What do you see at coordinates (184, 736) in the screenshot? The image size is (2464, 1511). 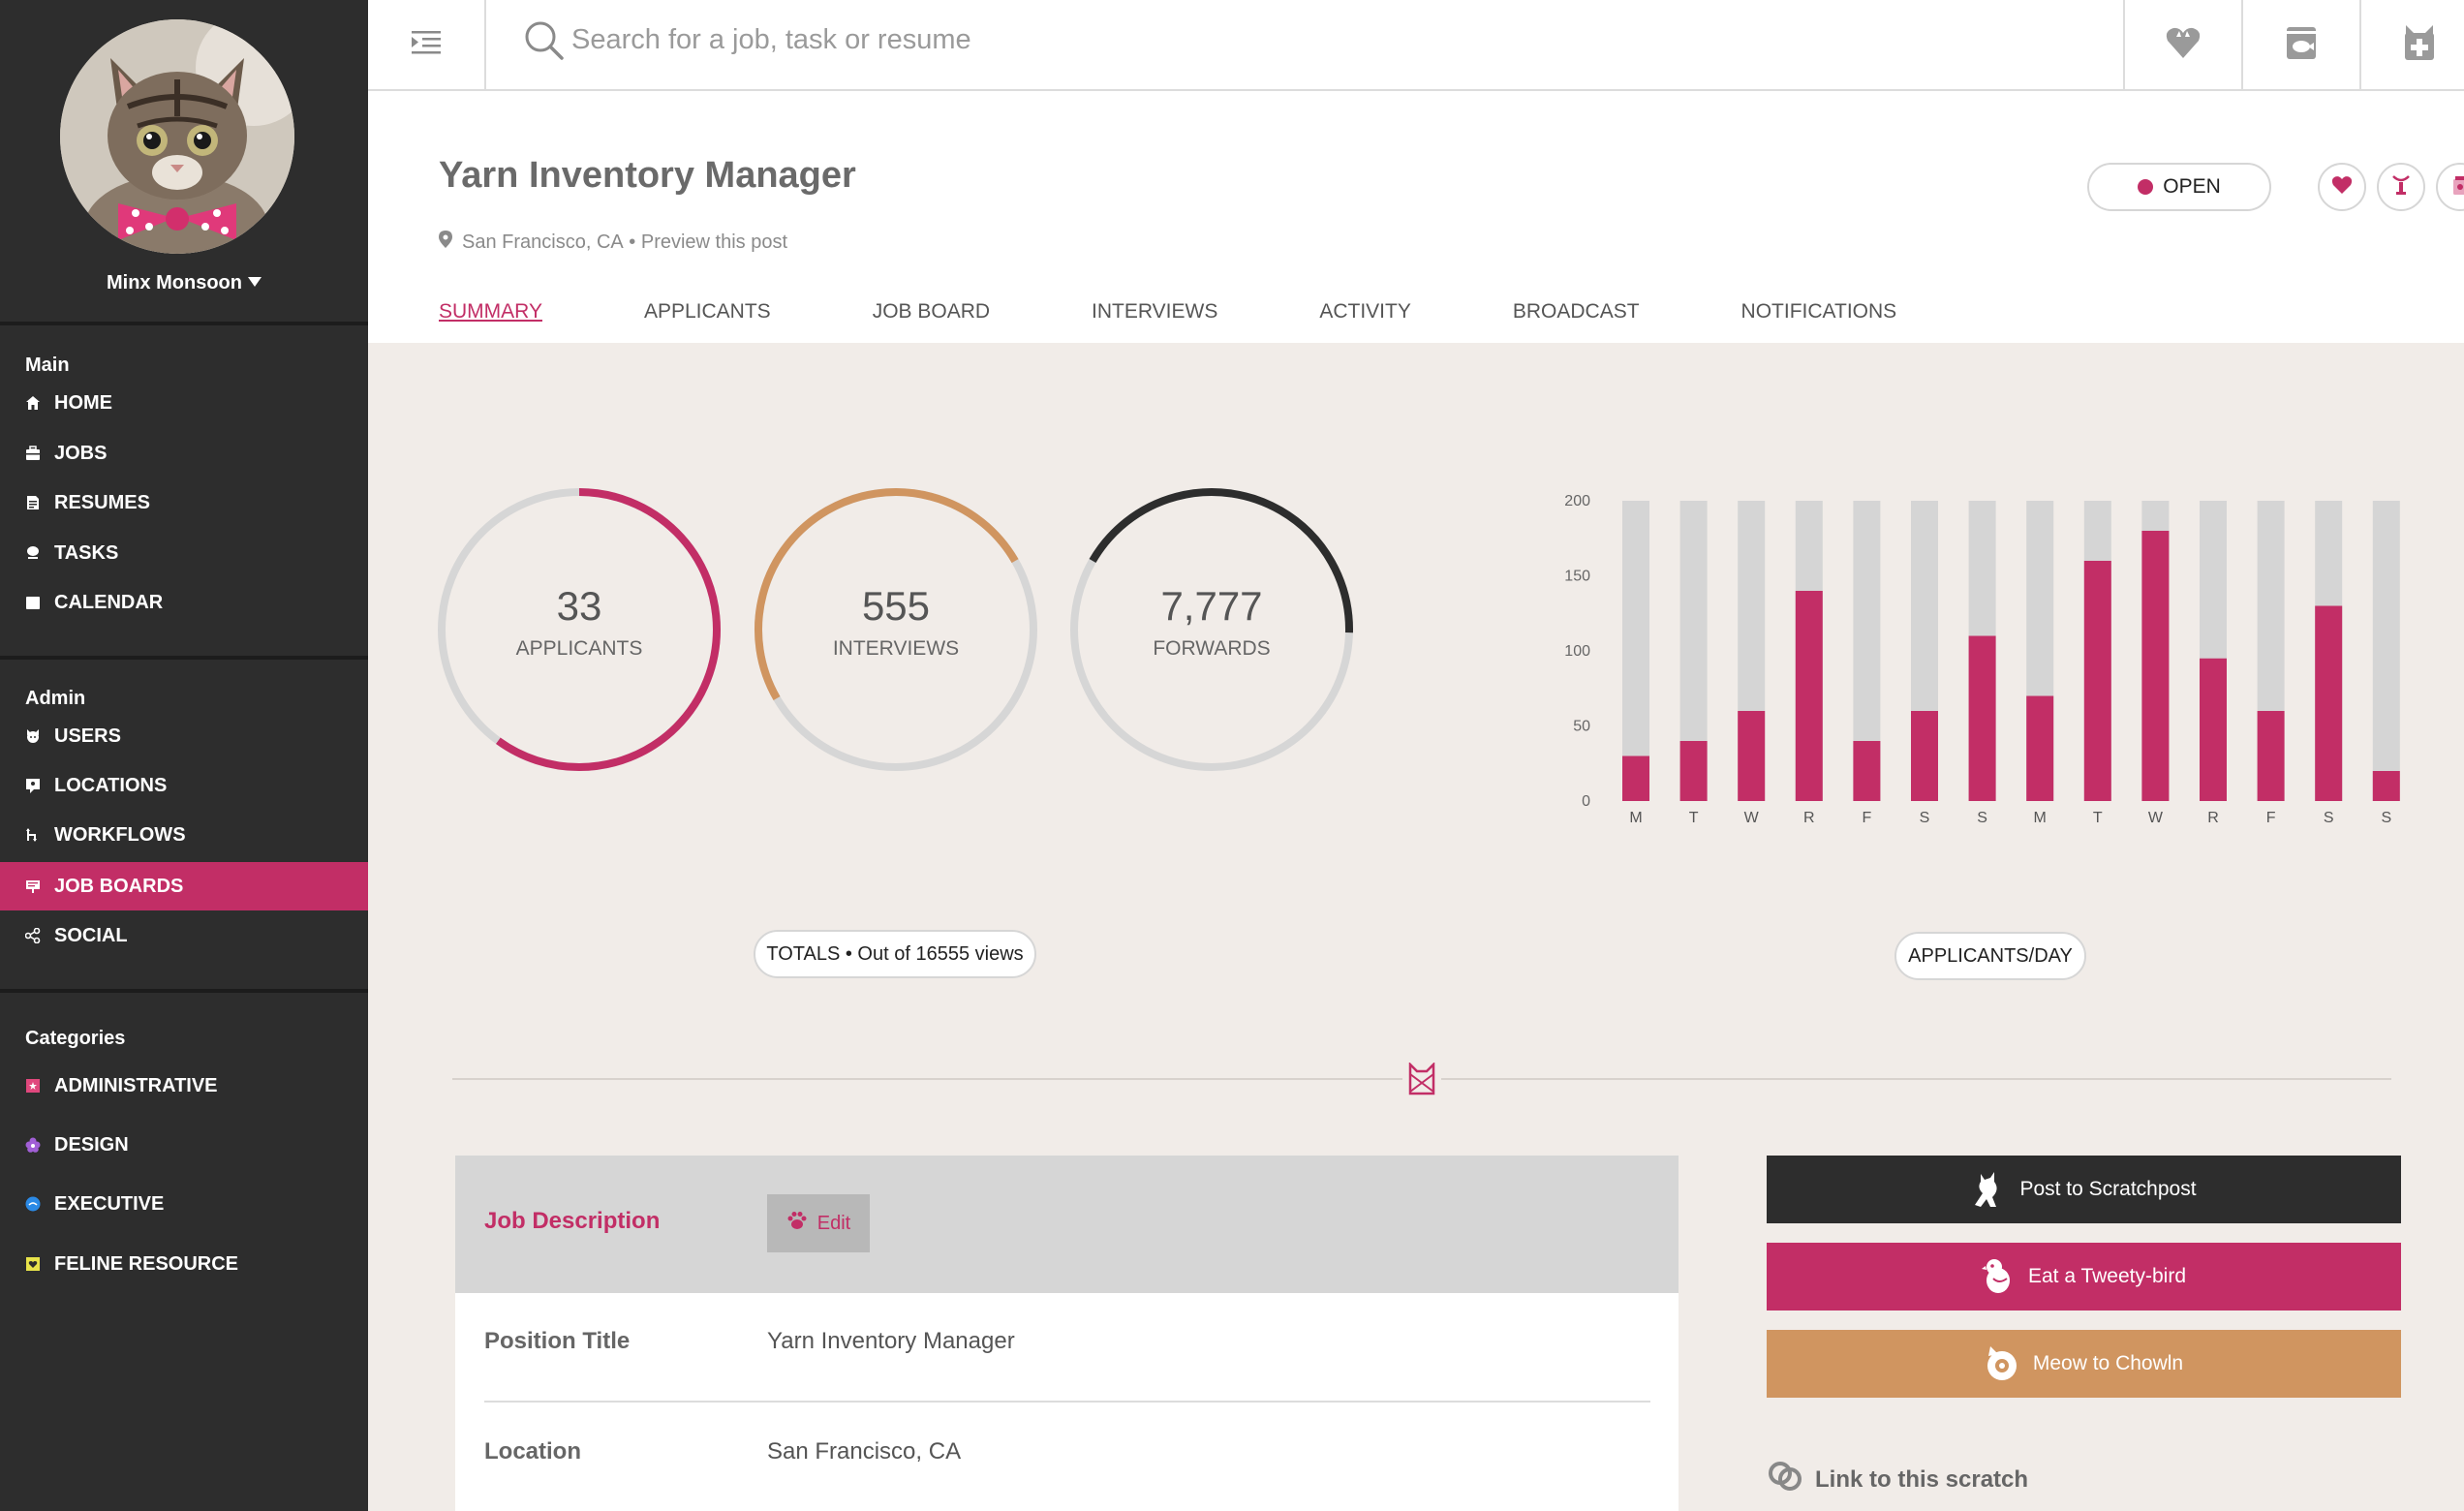 I see `sidebar-item-users: USERS` at bounding box center [184, 736].